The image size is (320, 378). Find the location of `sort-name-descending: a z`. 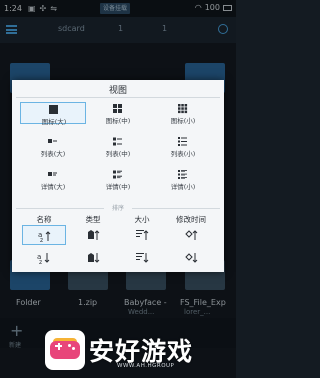

sort-name-descending: a z is located at coordinates (44, 258).